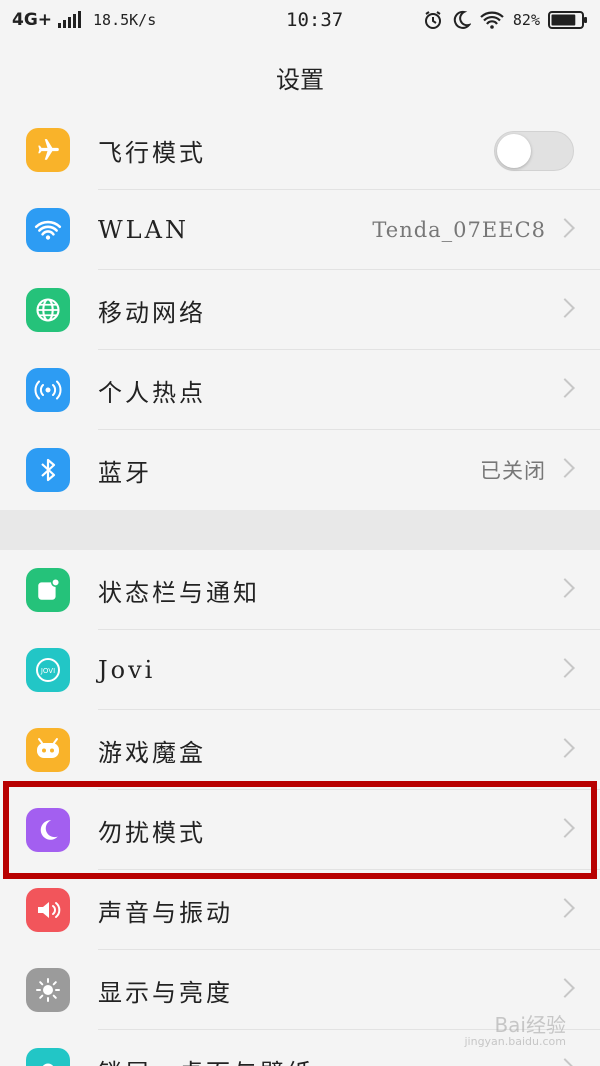 The height and width of the screenshot is (1066, 600). Describe the element at coordinates (300, 910) in the screenshot. I see `setting-row-sound-vibration: 声音与振动` at that location.